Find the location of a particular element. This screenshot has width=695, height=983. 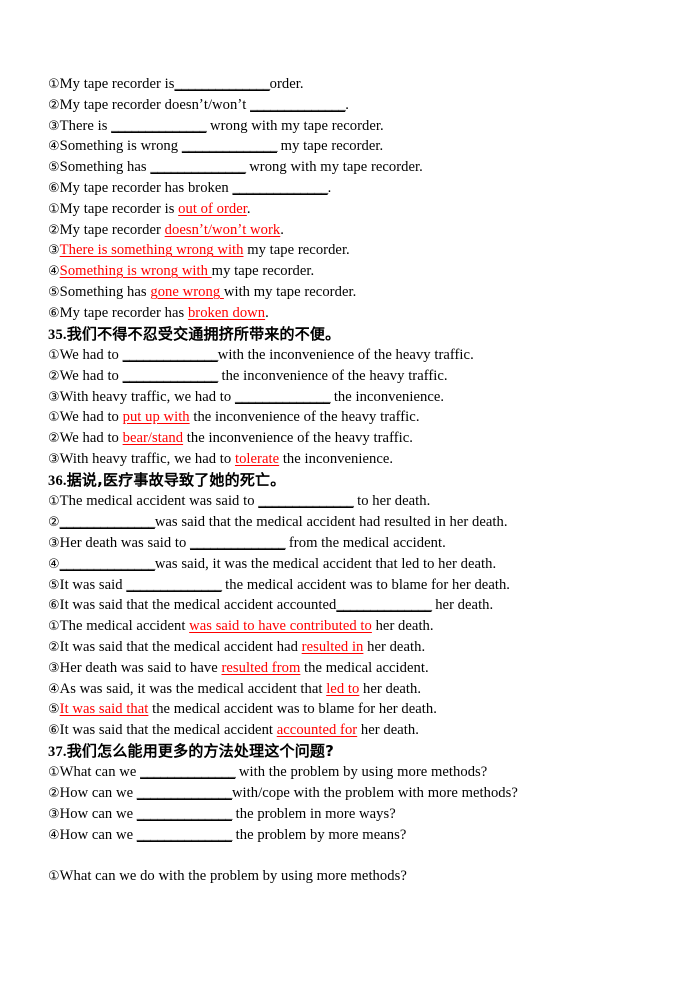

sentence-text: Her death was said to have is located at coordinates (140, 667).